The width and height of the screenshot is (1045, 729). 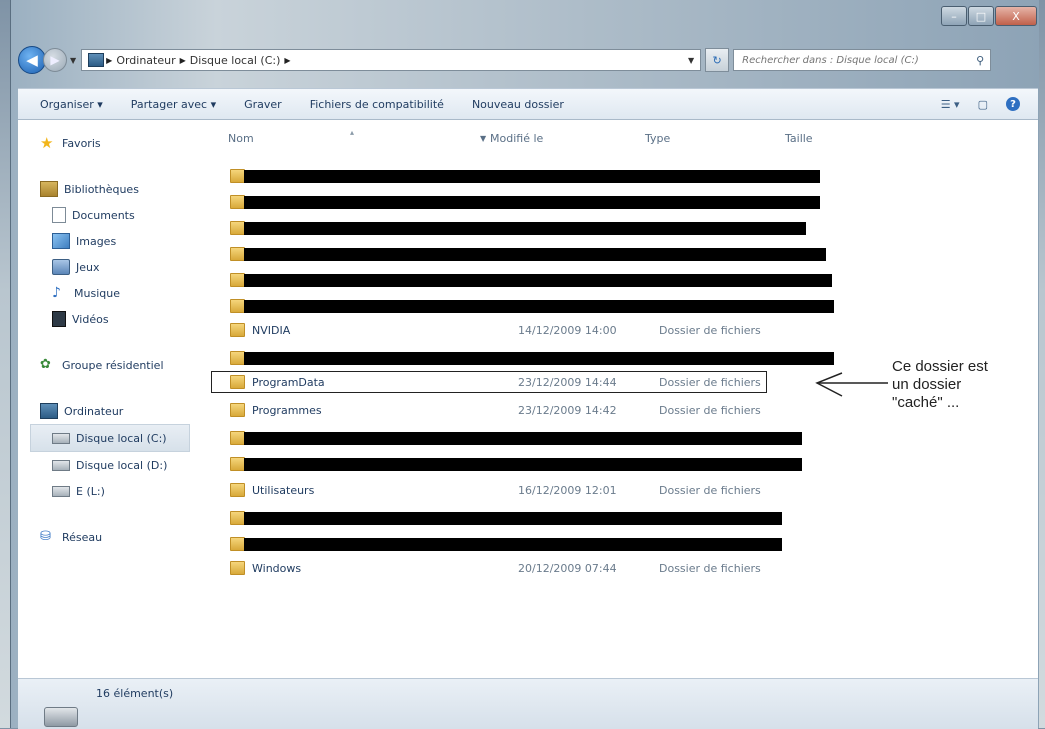 I want to click on nav-games: Jeux, so click(x=109, y=267).